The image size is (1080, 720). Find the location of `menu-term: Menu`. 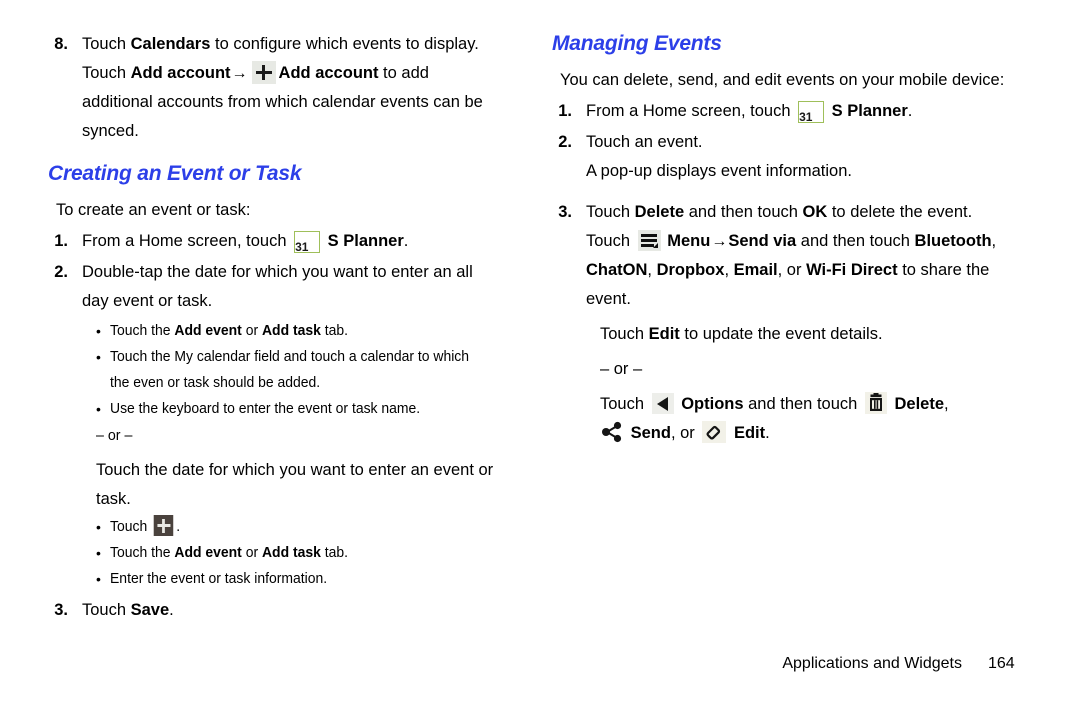

menu-term: Menu is located at coordinates (689, 241).